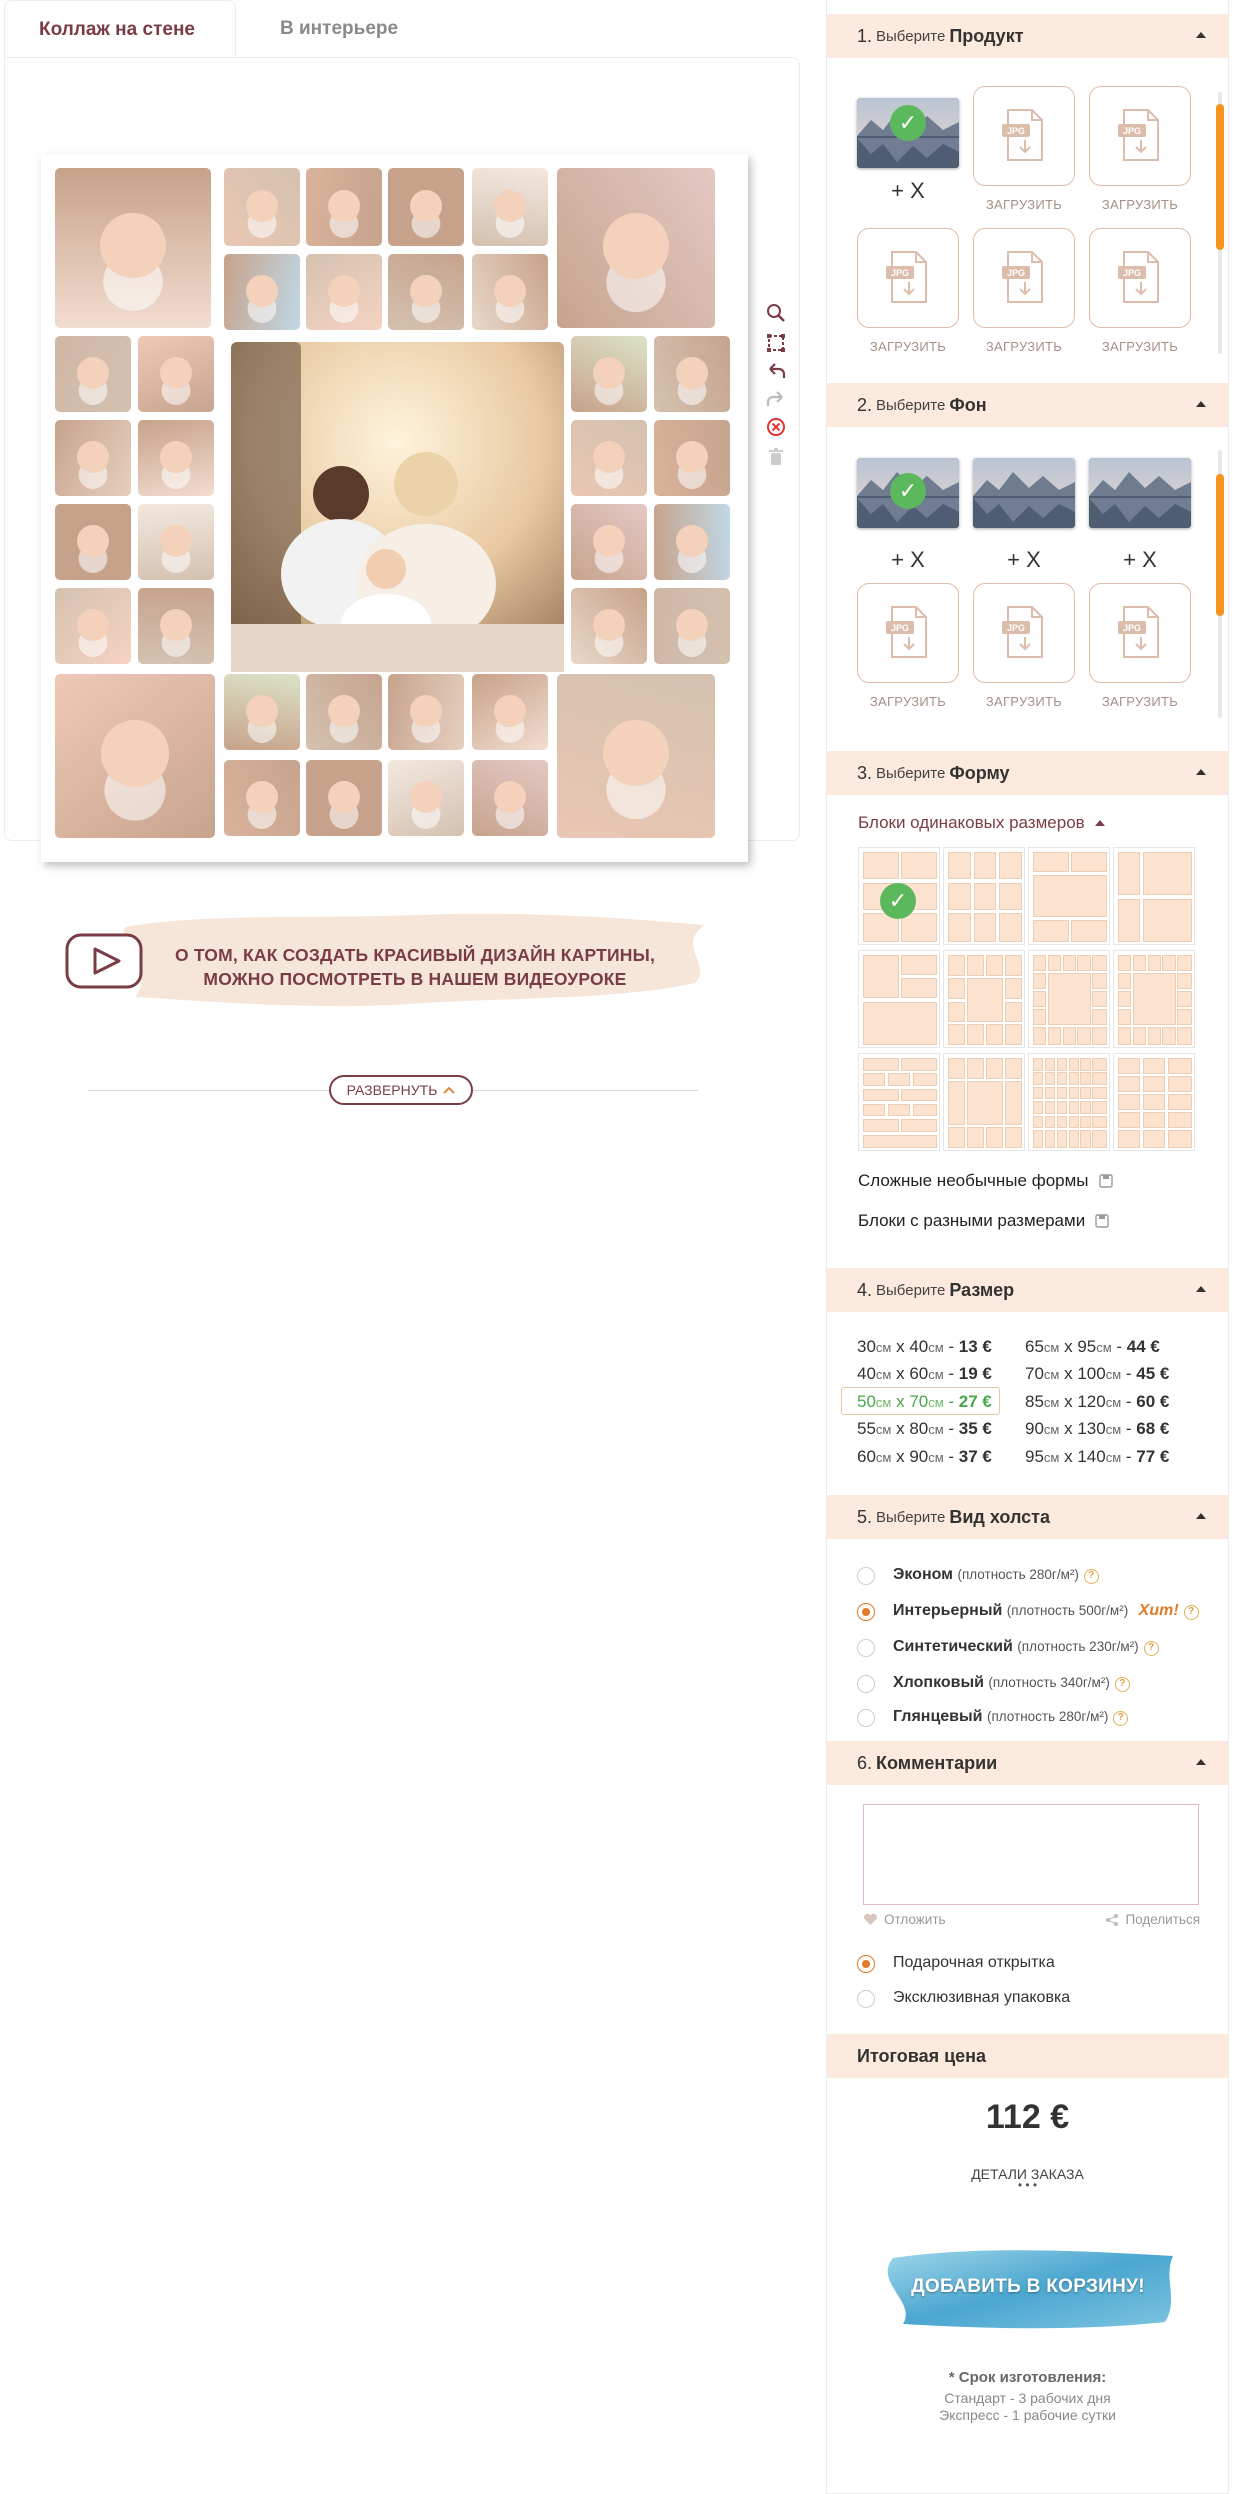 This screenshot has height=2494, width=1233. What do you see at coordinates (120, 29) in the screenshot?
I see `tab-wall-collage: Коллаж на стене` at bounding box center [120, 29].